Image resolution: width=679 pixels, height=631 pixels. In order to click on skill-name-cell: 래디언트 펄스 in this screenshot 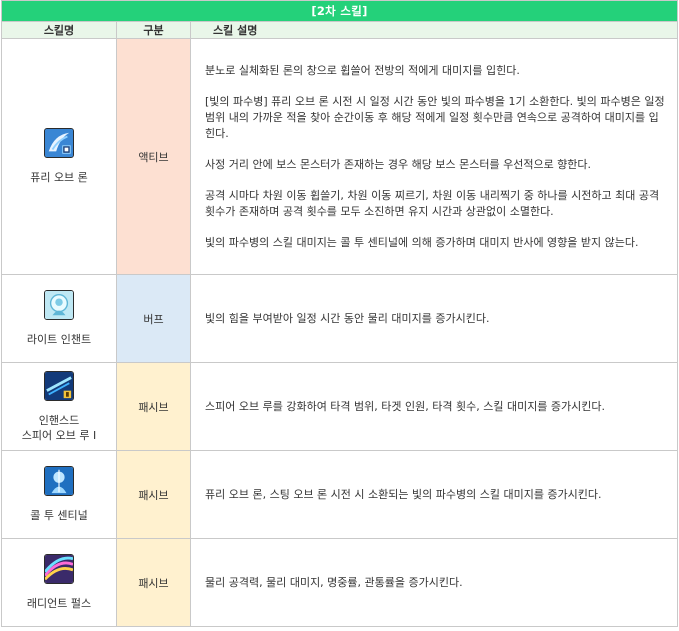, I will do `click(59, 582)`.